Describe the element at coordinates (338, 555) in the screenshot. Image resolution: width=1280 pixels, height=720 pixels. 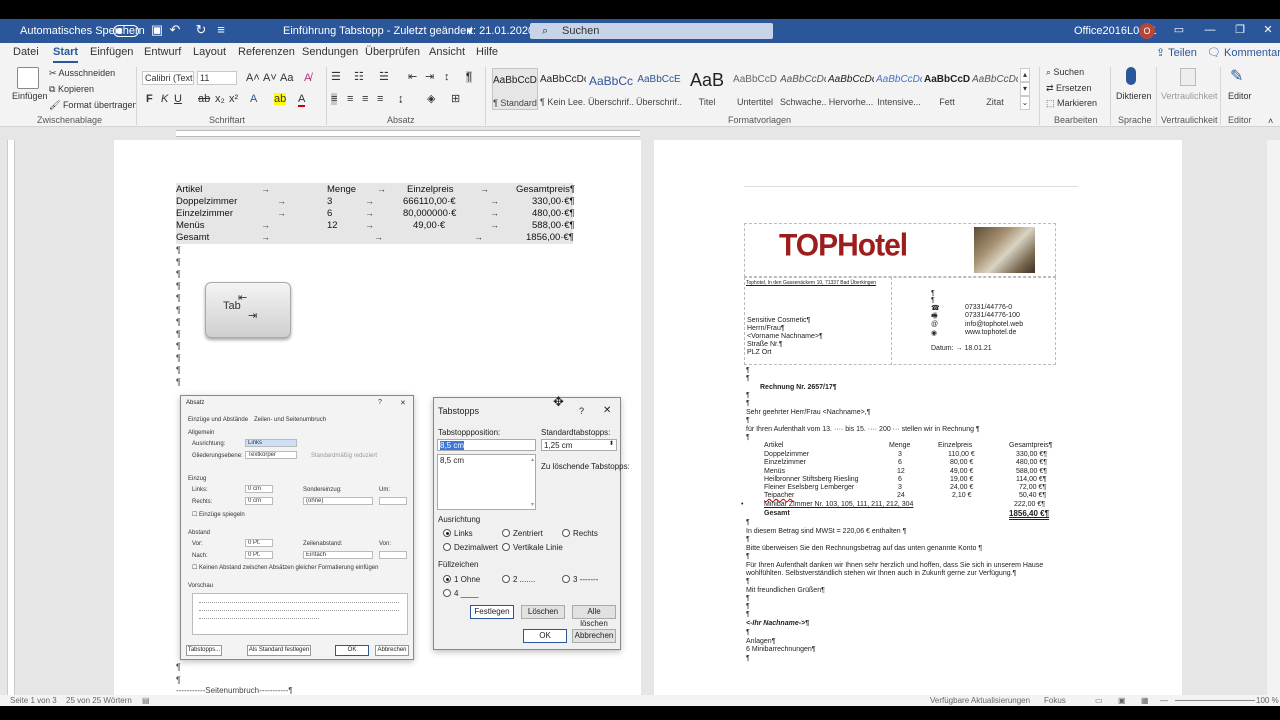
I see `zeilenabstand-select: Einfach` at that location.